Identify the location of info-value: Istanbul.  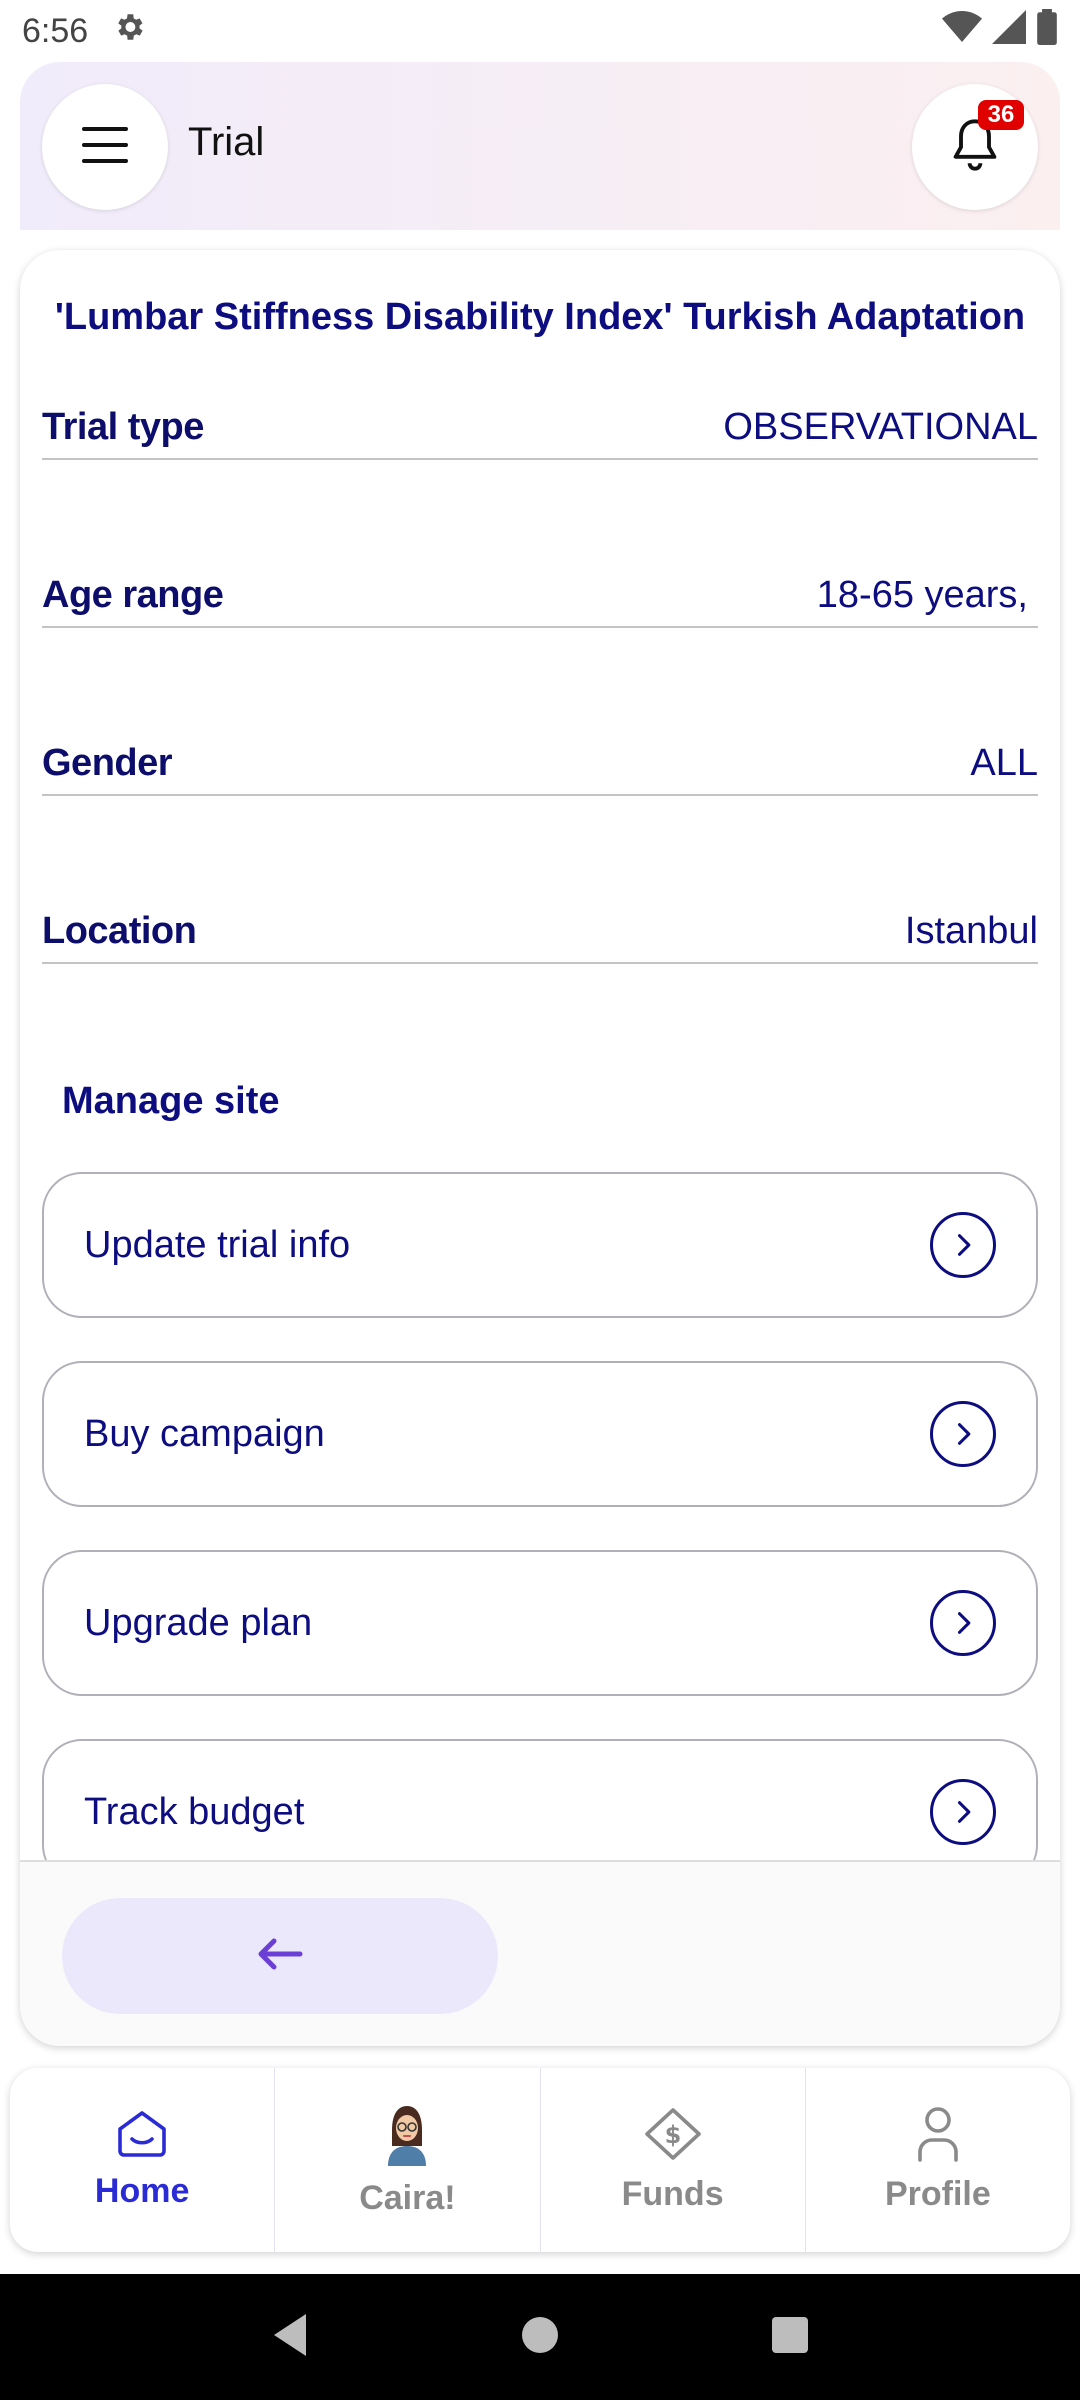
(971, 930).